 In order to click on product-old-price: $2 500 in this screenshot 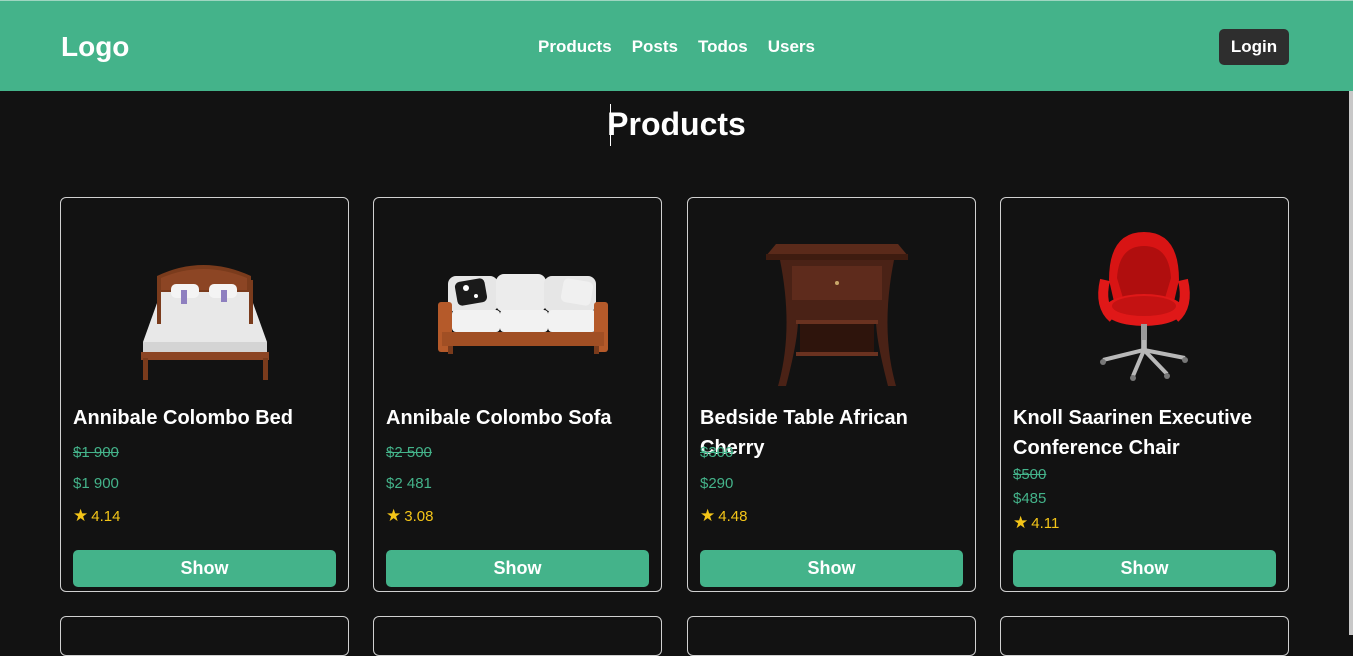, I will do `click(409, 452)`.